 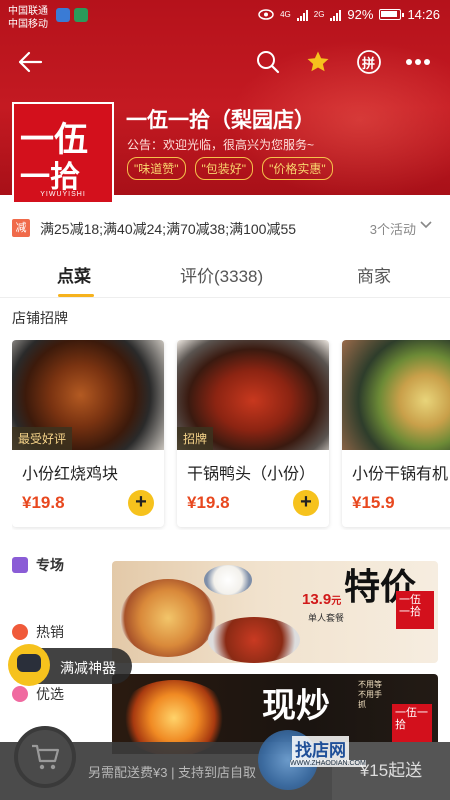 What do you see at coordinates (275, 612) in the screenshot?
I see `special-offer-banner: 13.9元 单人套餐 特价 一伍一拾` at bounding box center [275, 612].